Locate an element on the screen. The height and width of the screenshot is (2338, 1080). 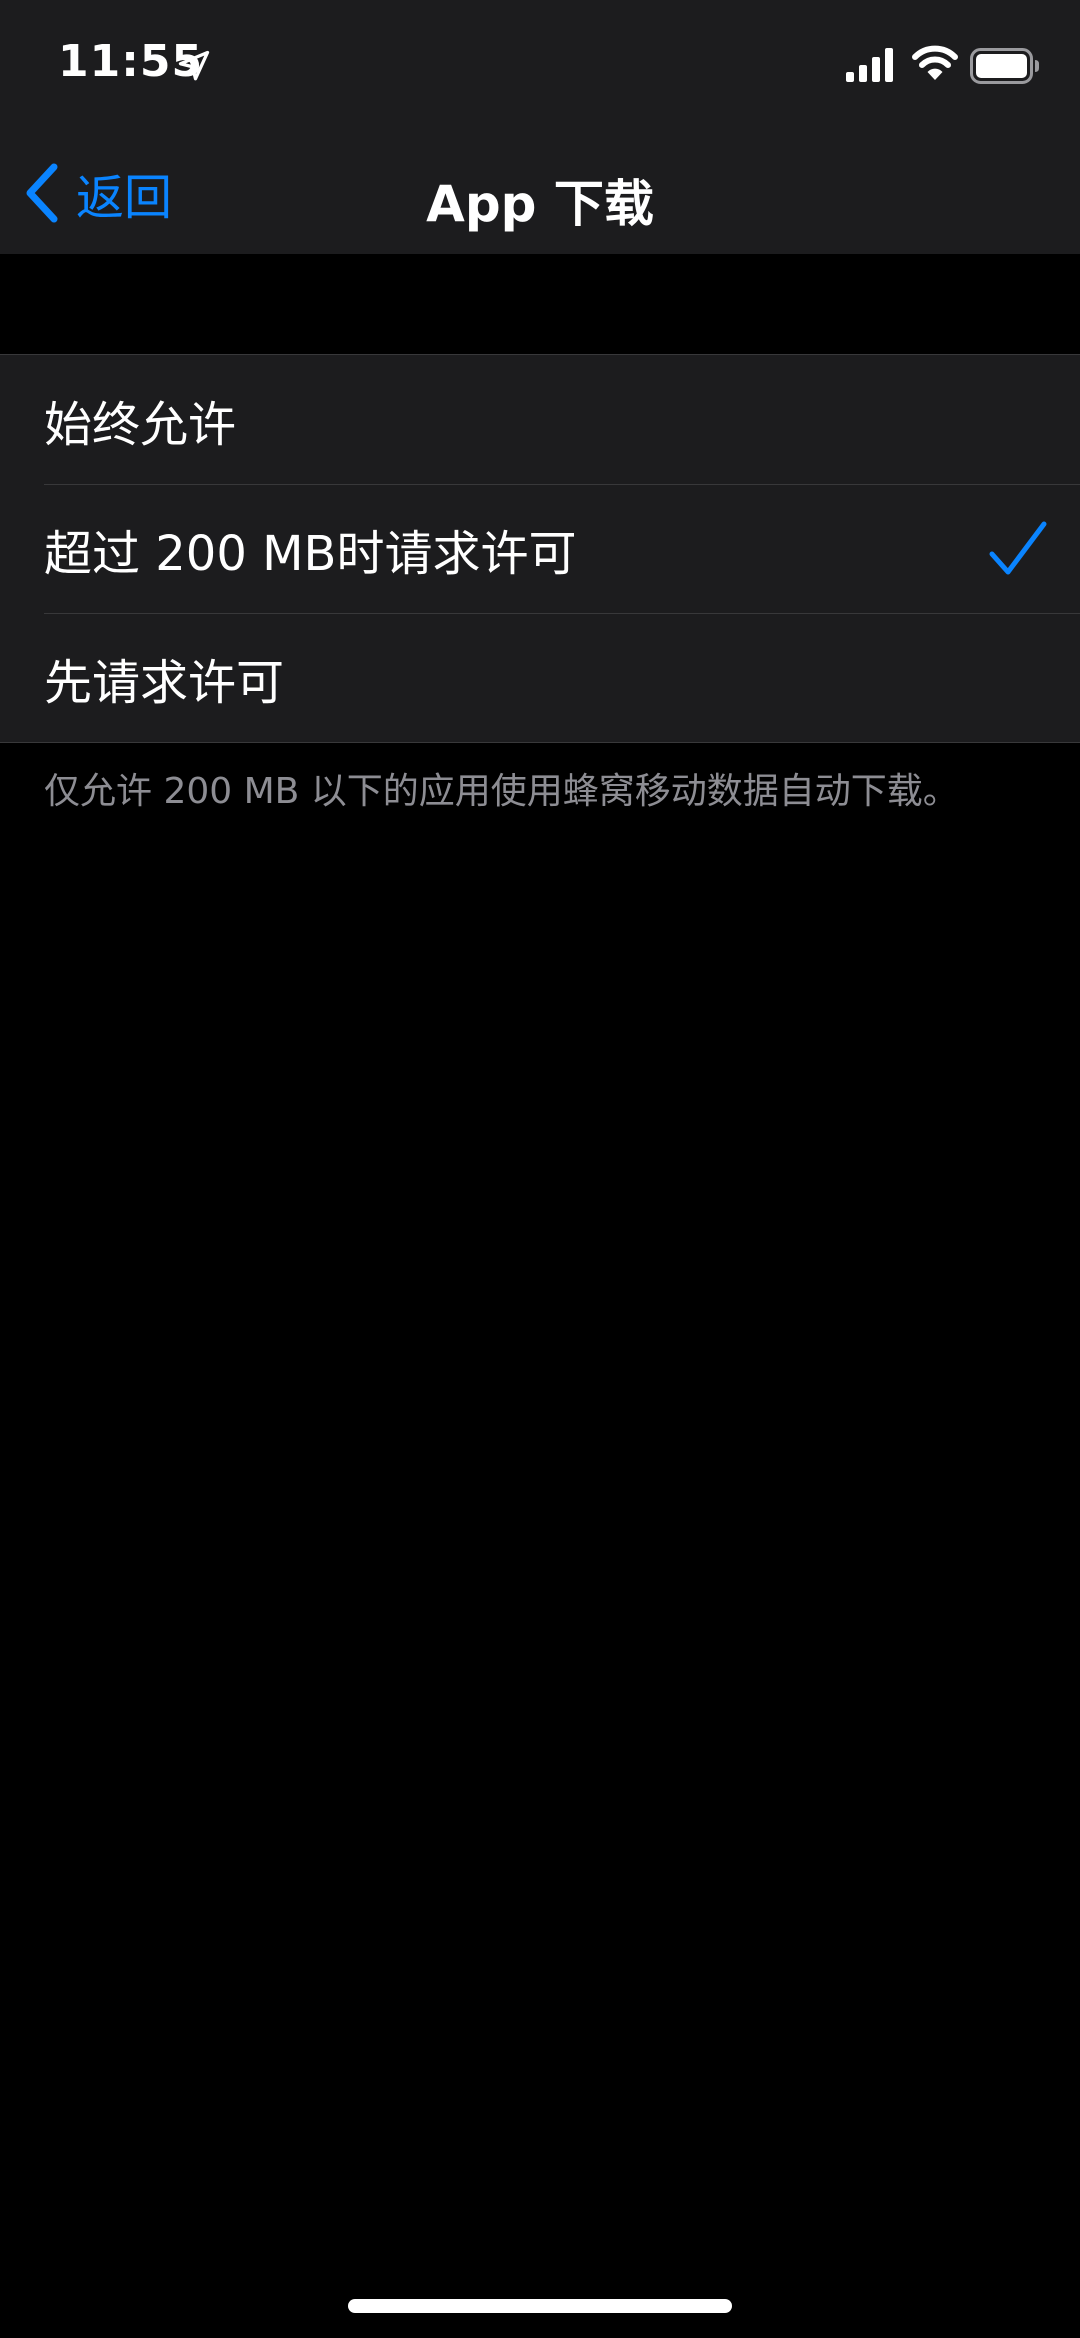
battery-icon is located at coordinates (1004, 66).